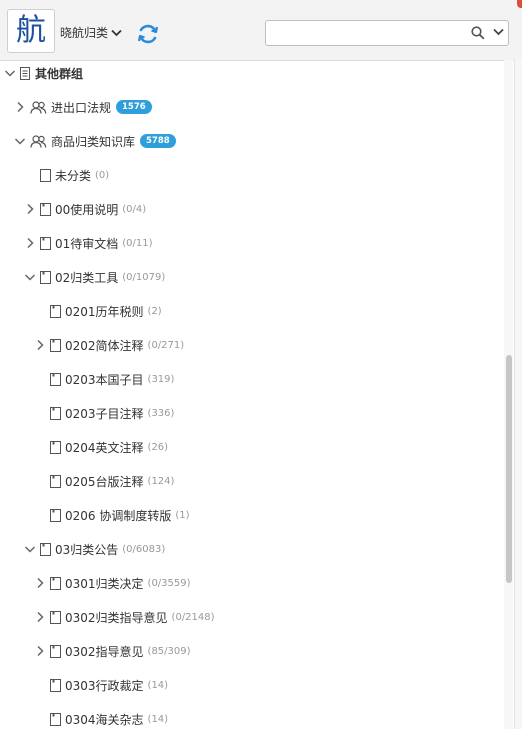 Image resolution: width=522 pixels, height=734 pixels. I want to click on tree-item-count: (2), so click(154, 311).